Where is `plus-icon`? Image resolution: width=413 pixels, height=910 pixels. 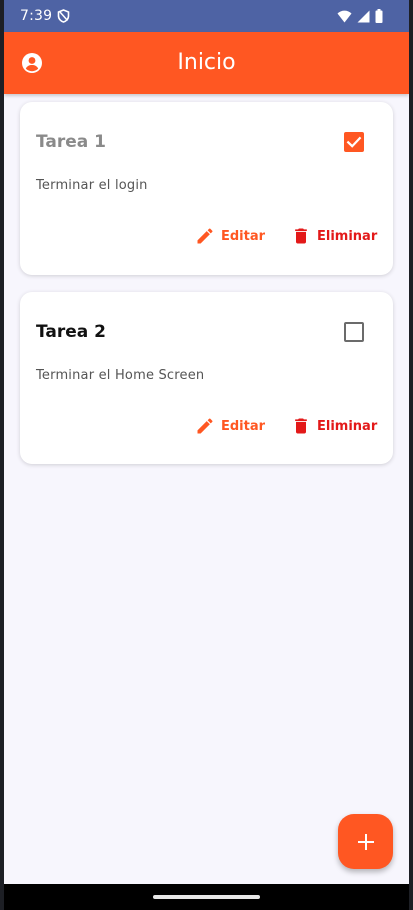 plus-icon is located at coordinates (365, 841).